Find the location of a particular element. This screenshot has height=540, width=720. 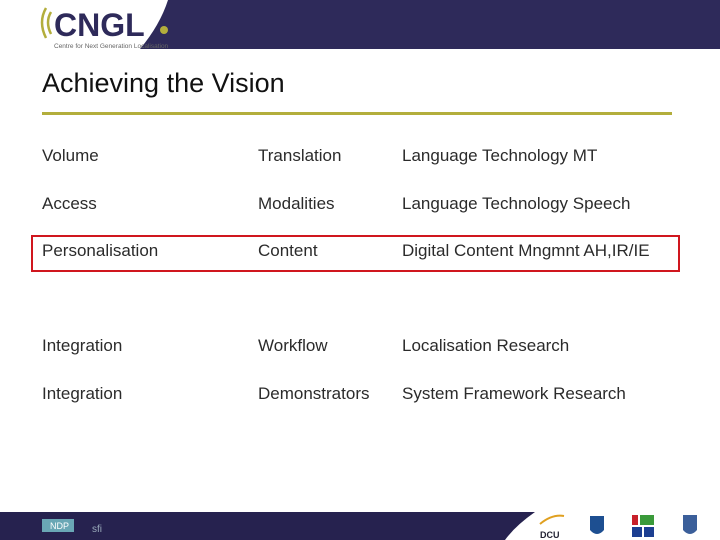

table-cell: Access is located at coordinates (69, 203).